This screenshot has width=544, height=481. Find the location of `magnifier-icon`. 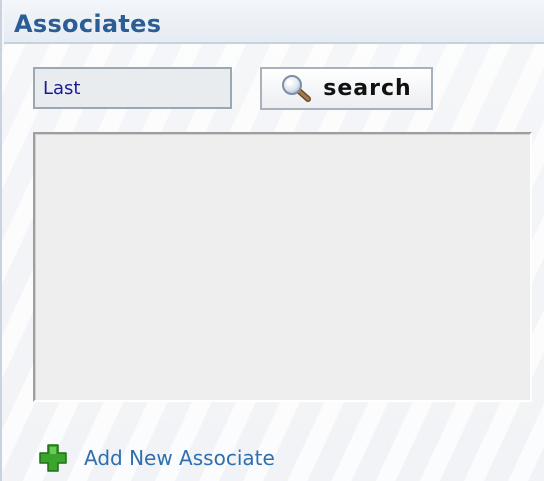

magnifier-icon is located at coordinates (297, 88).